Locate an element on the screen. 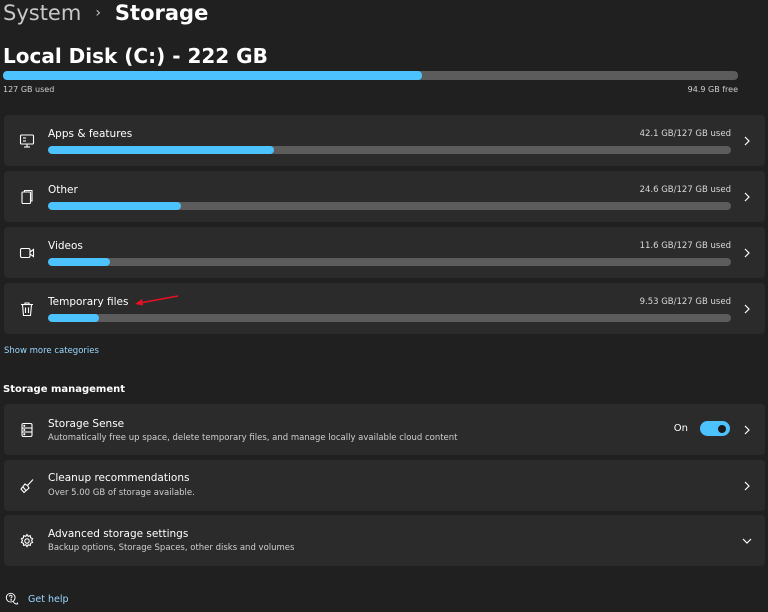  category-value: 11.6 GB/127 GB used is located at coordinates (685, 246).